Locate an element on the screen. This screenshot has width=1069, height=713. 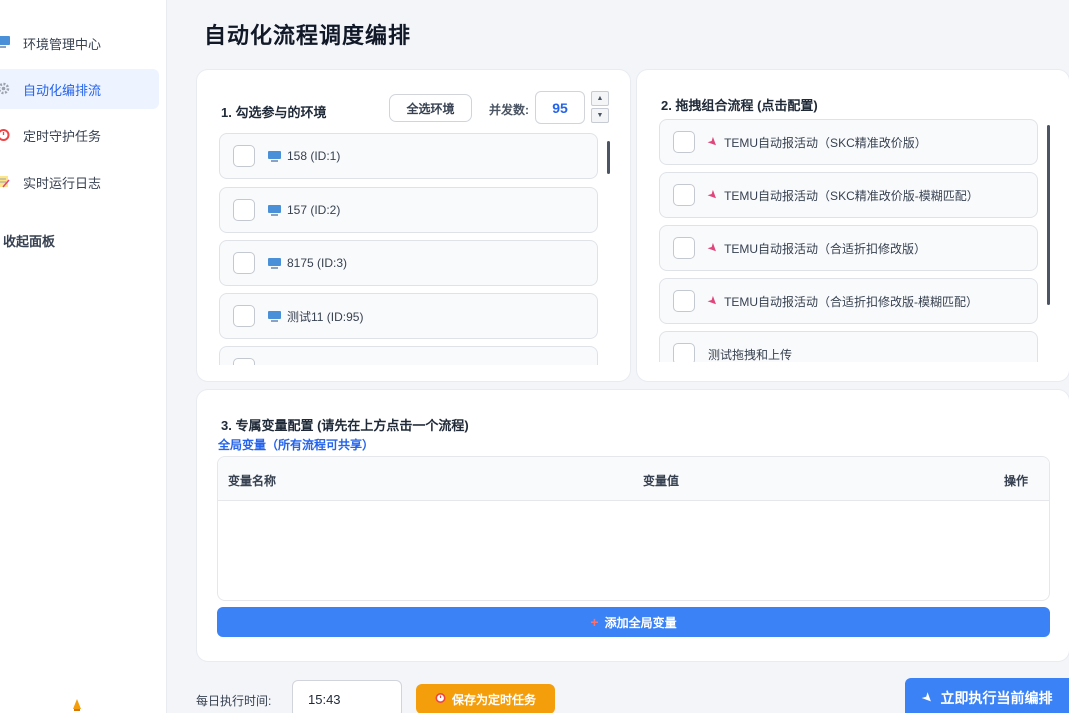
sidebar-footer-icon is located at coordinates (77, 706).